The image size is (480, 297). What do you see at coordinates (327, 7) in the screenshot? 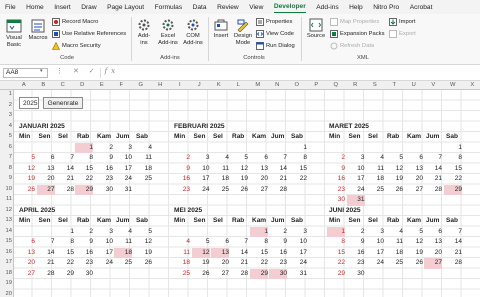
I see `menu-item: Add-ins` at bounding box center [327, 7].